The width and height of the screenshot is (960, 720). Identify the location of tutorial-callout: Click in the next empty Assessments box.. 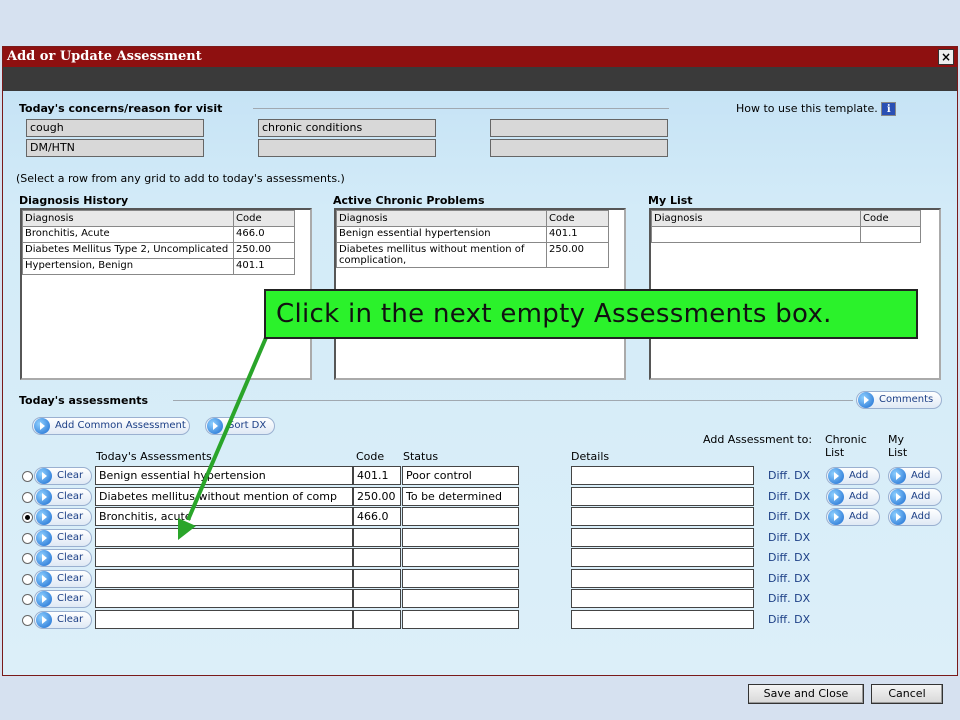
(591, 314).